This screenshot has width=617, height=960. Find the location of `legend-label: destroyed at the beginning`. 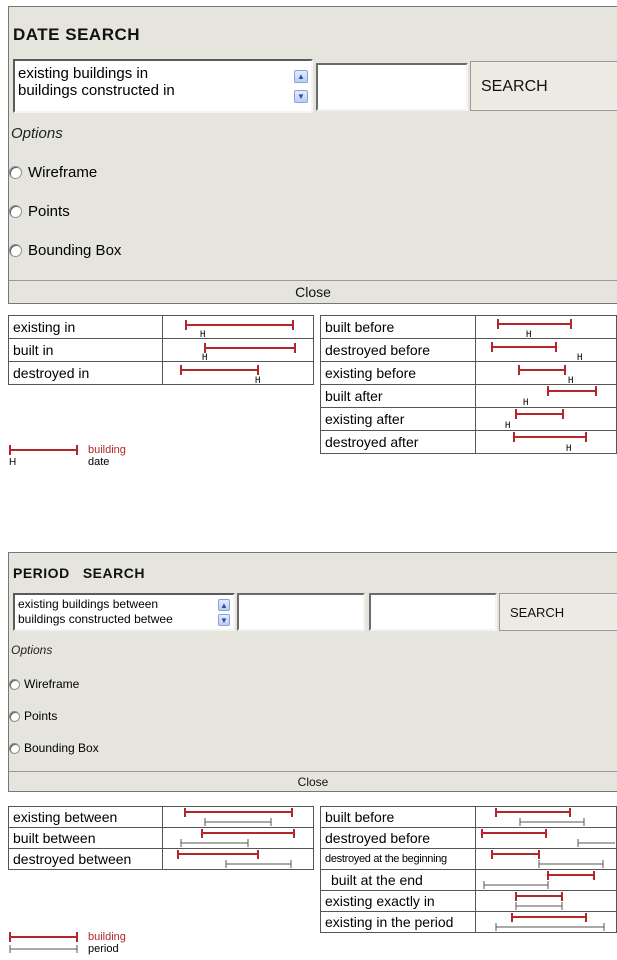

legend-label: destroyed at the beginning is located at coordinates (398, 859).